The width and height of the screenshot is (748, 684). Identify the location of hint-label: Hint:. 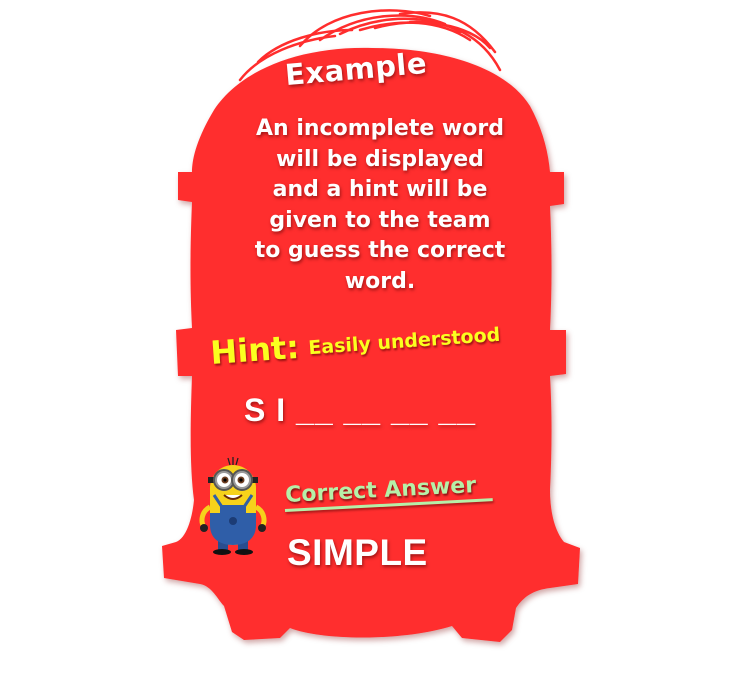
(255, 350).